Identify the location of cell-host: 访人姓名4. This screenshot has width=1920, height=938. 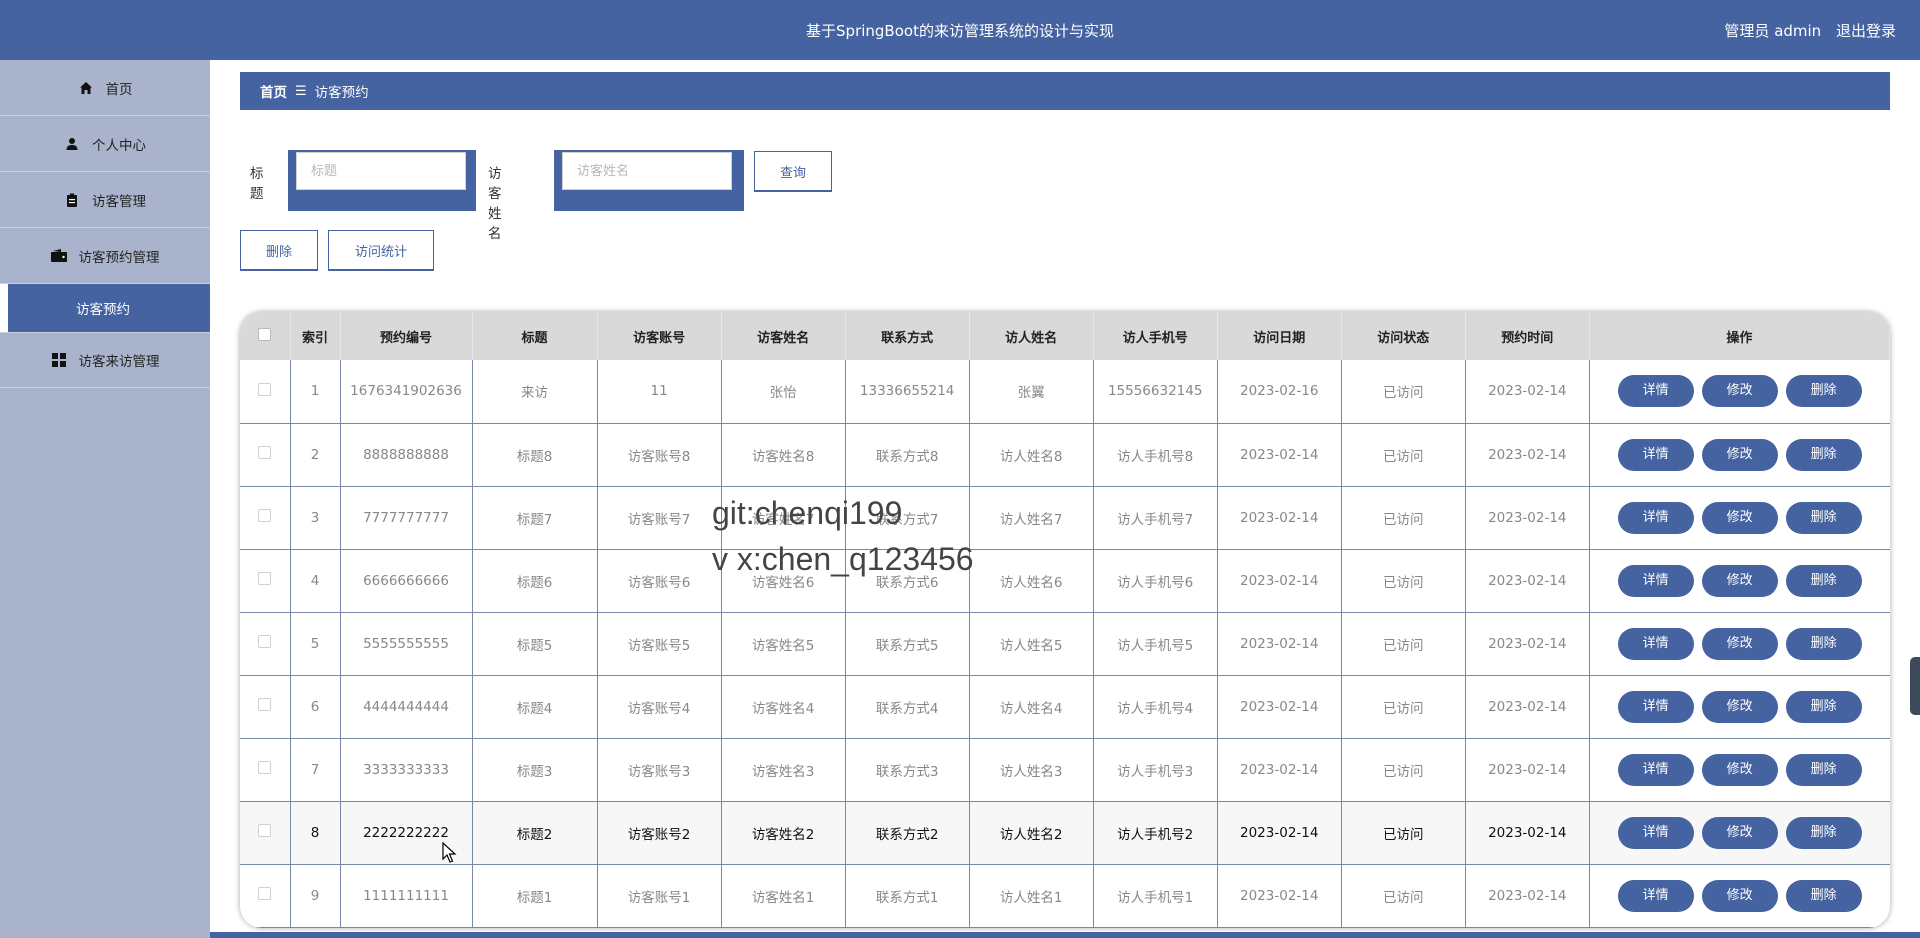
(1031, 707).